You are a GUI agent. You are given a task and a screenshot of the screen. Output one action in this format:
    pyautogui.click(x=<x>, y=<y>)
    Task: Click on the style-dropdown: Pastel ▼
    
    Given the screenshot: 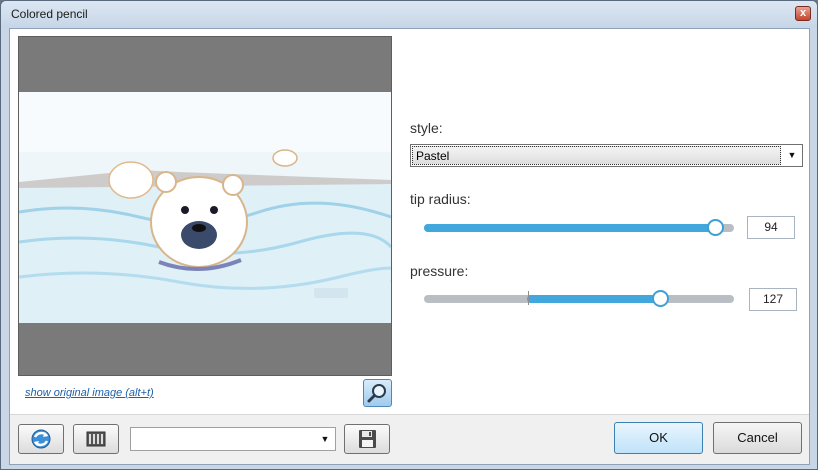 What is the action you would take?
    pyautogui.click(x=606, y=155)
    